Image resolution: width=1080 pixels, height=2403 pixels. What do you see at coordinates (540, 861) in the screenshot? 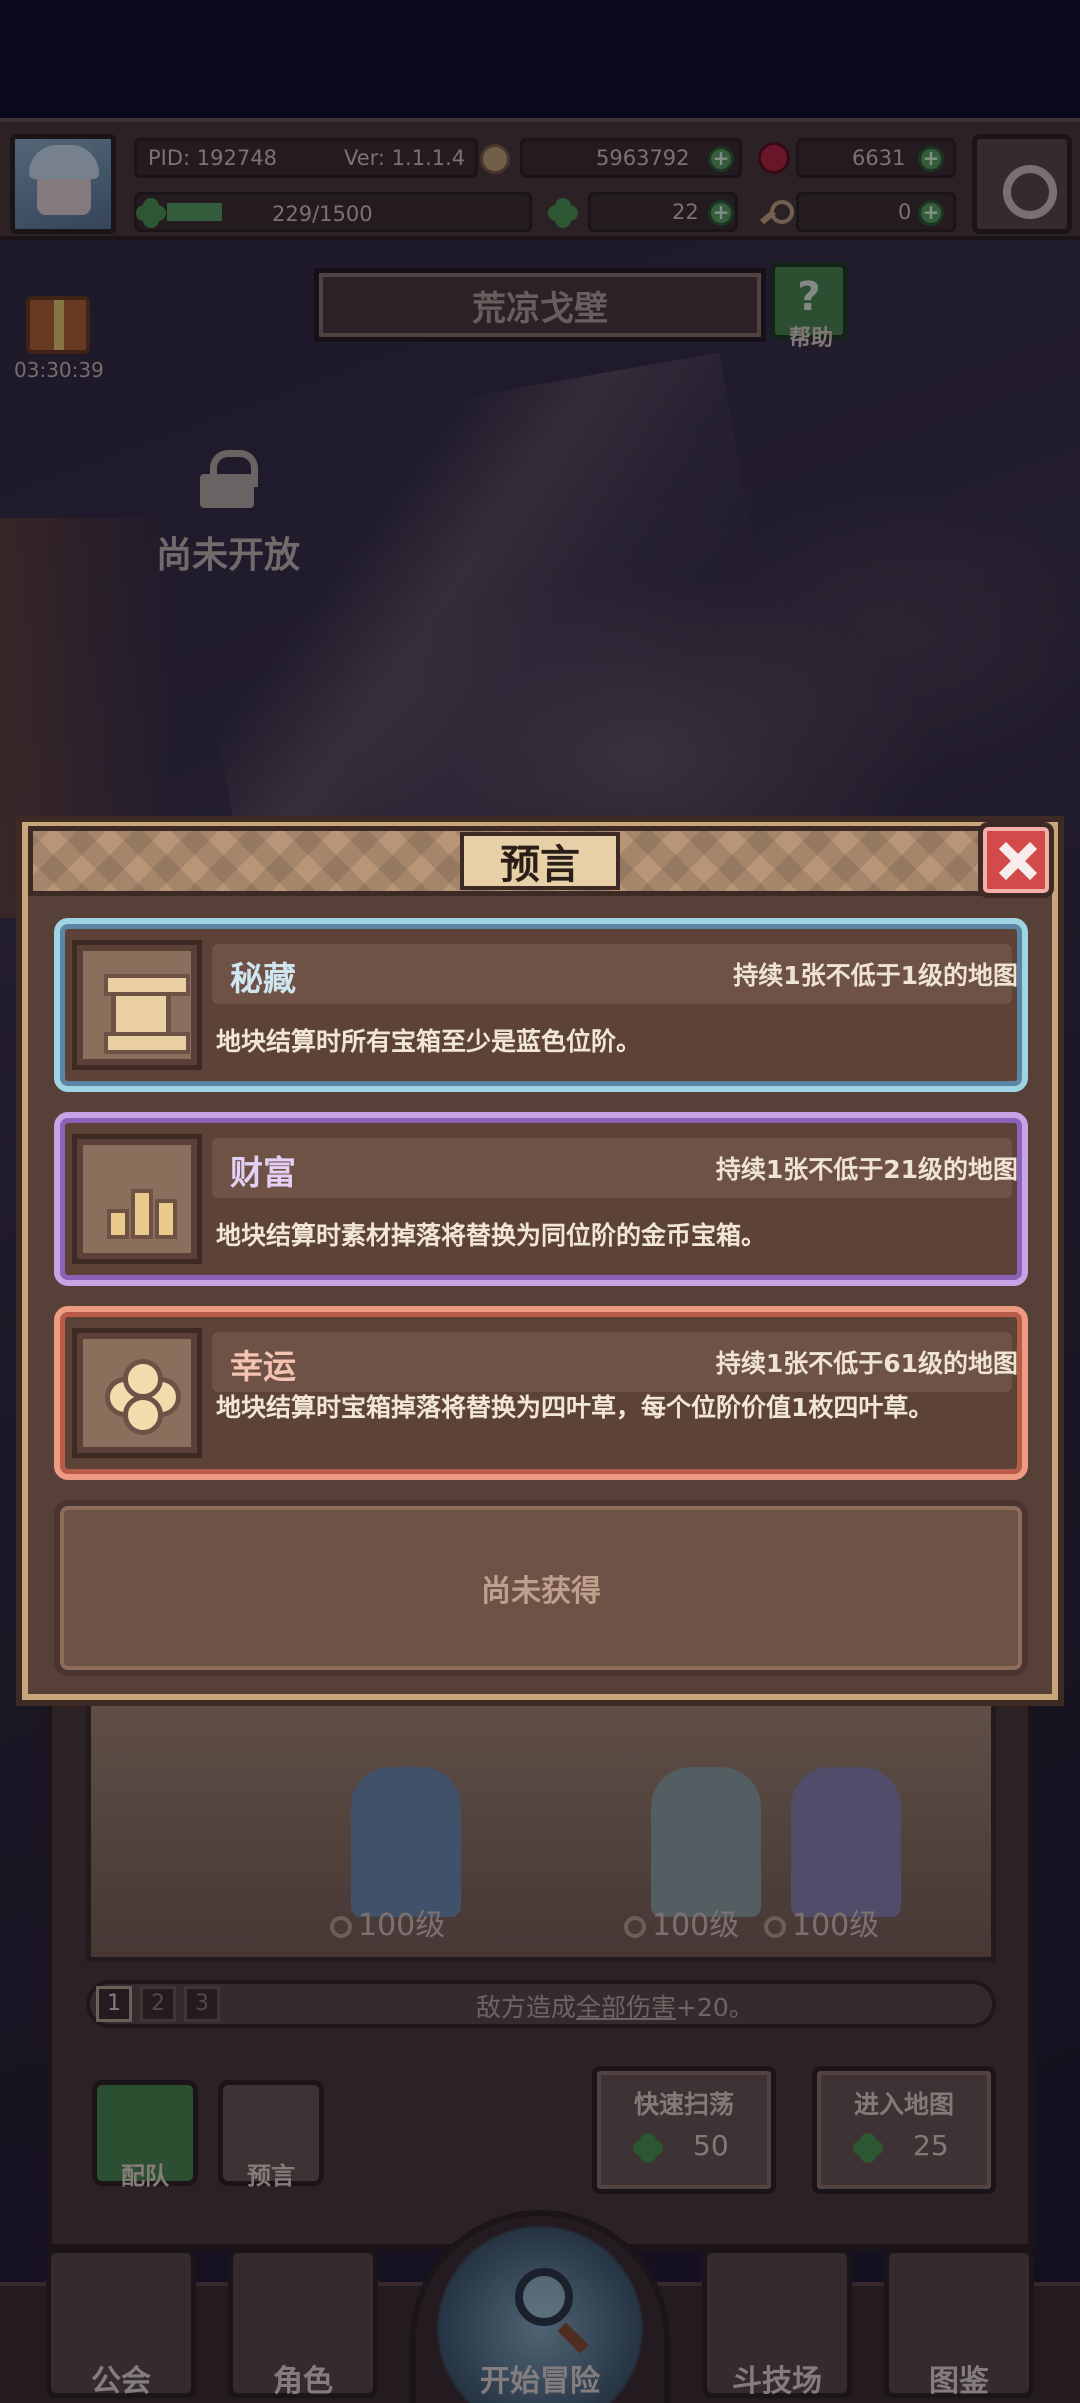
I see `modal-title: 预言` at bounding box center [540, 861].